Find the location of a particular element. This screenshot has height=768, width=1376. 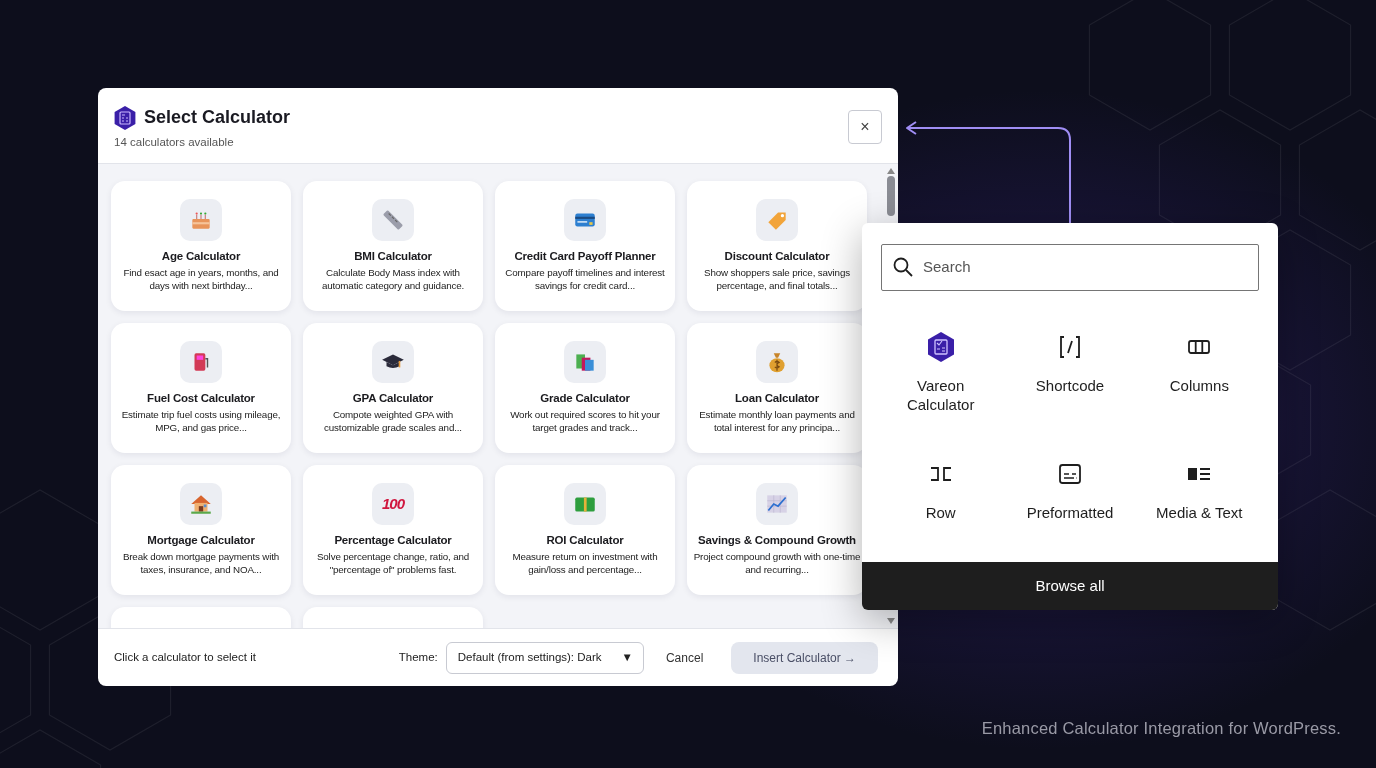

logo-icon is located at coordinates (125, 117).